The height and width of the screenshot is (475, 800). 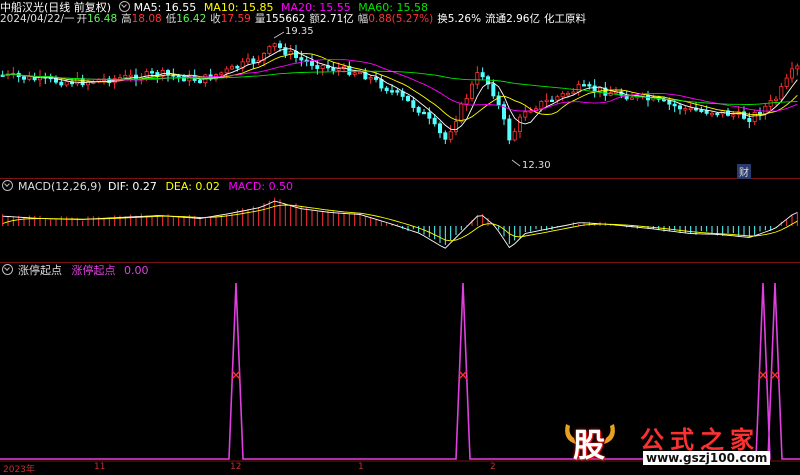 I want to click on signal-series-label: 涨停起点, so click(x=93, y=270).